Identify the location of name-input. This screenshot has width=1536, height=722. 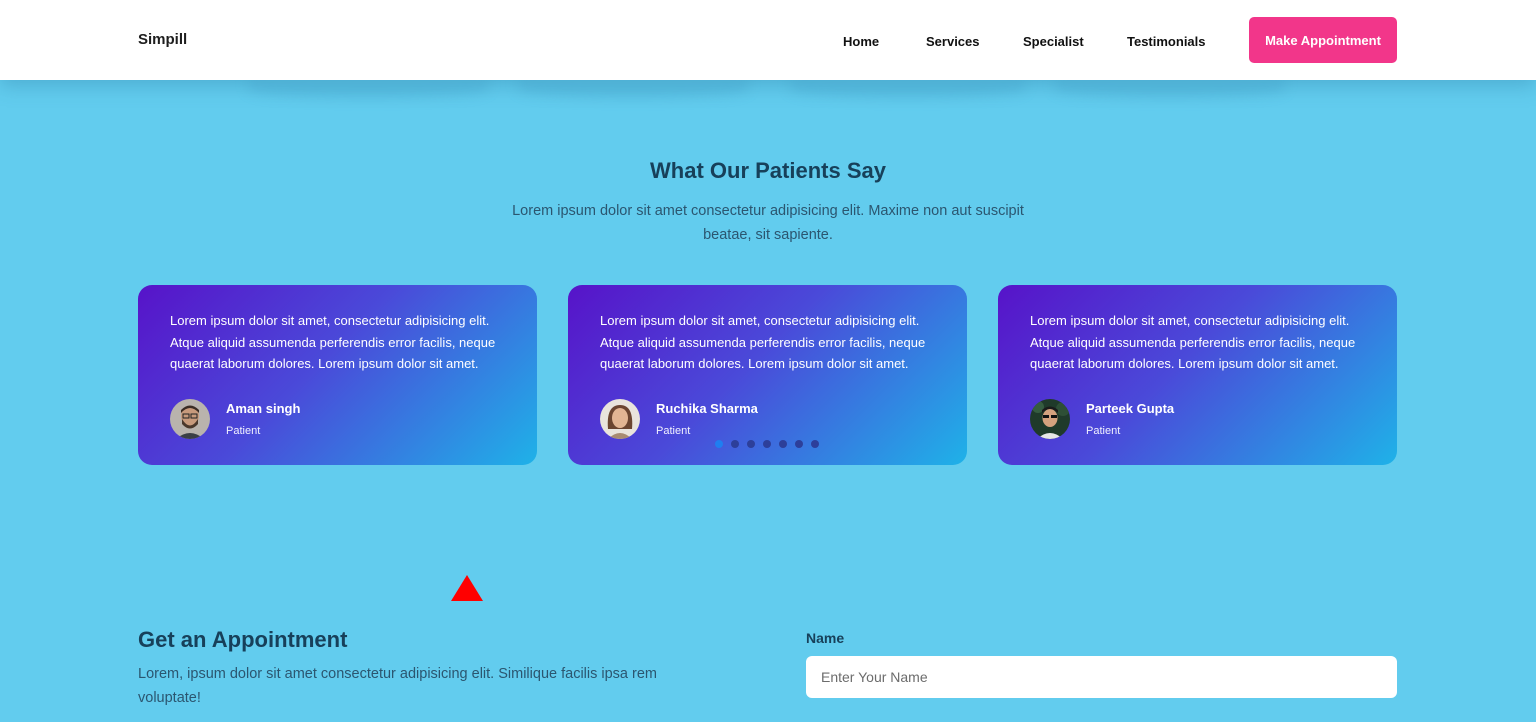
(1101, 677).